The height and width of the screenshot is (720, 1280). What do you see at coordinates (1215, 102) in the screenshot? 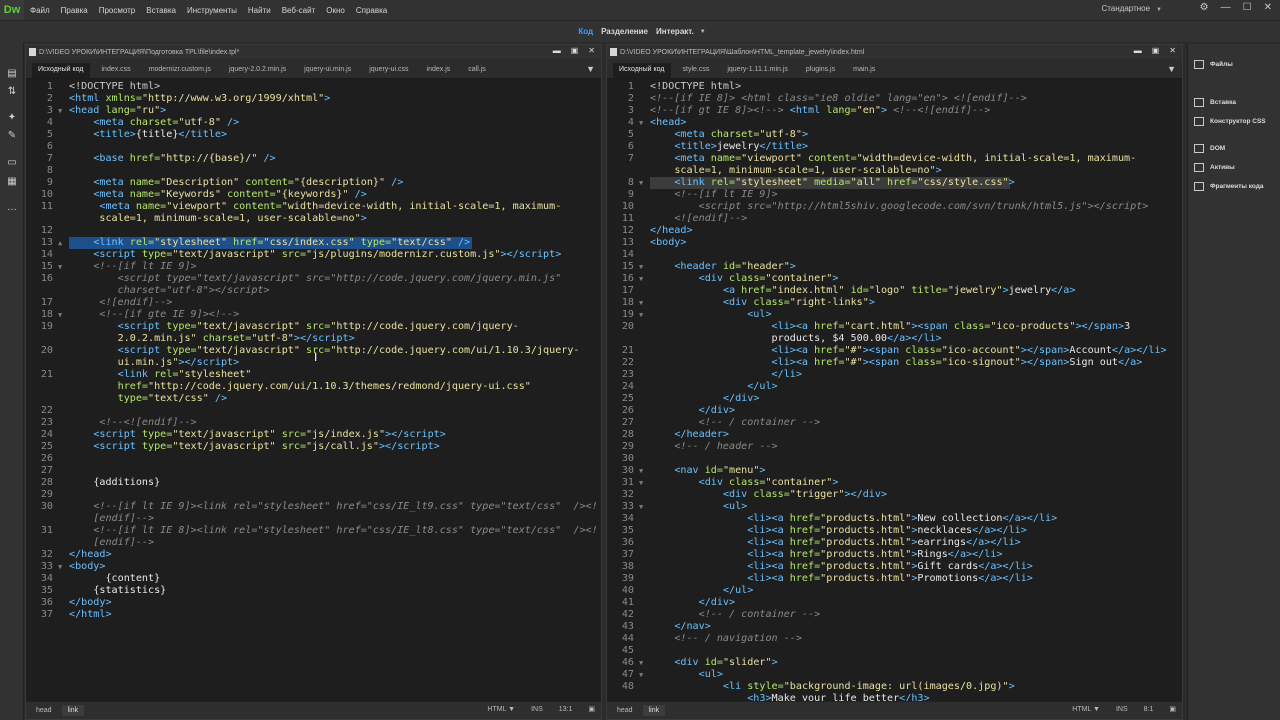
I see `panel-insert: Вставка` at bounding box center [1215, 102].